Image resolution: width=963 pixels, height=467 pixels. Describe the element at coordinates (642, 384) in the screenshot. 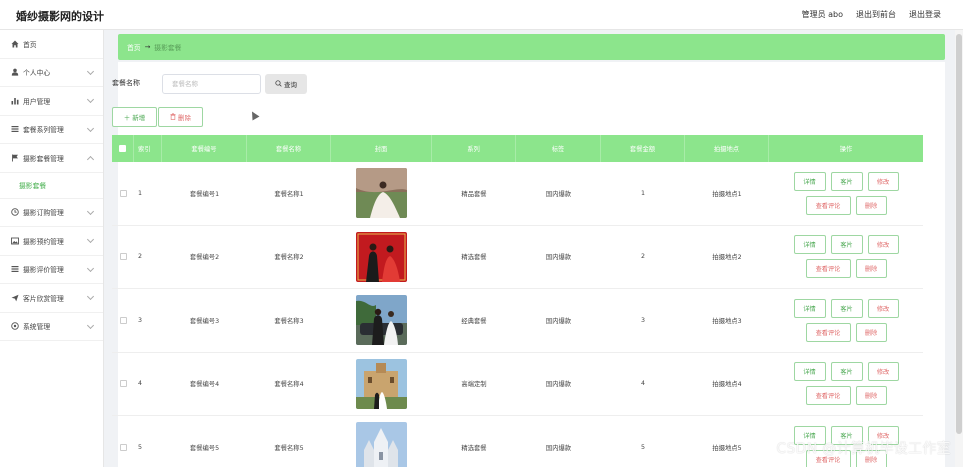

I see `row-amount: 4` at that location.